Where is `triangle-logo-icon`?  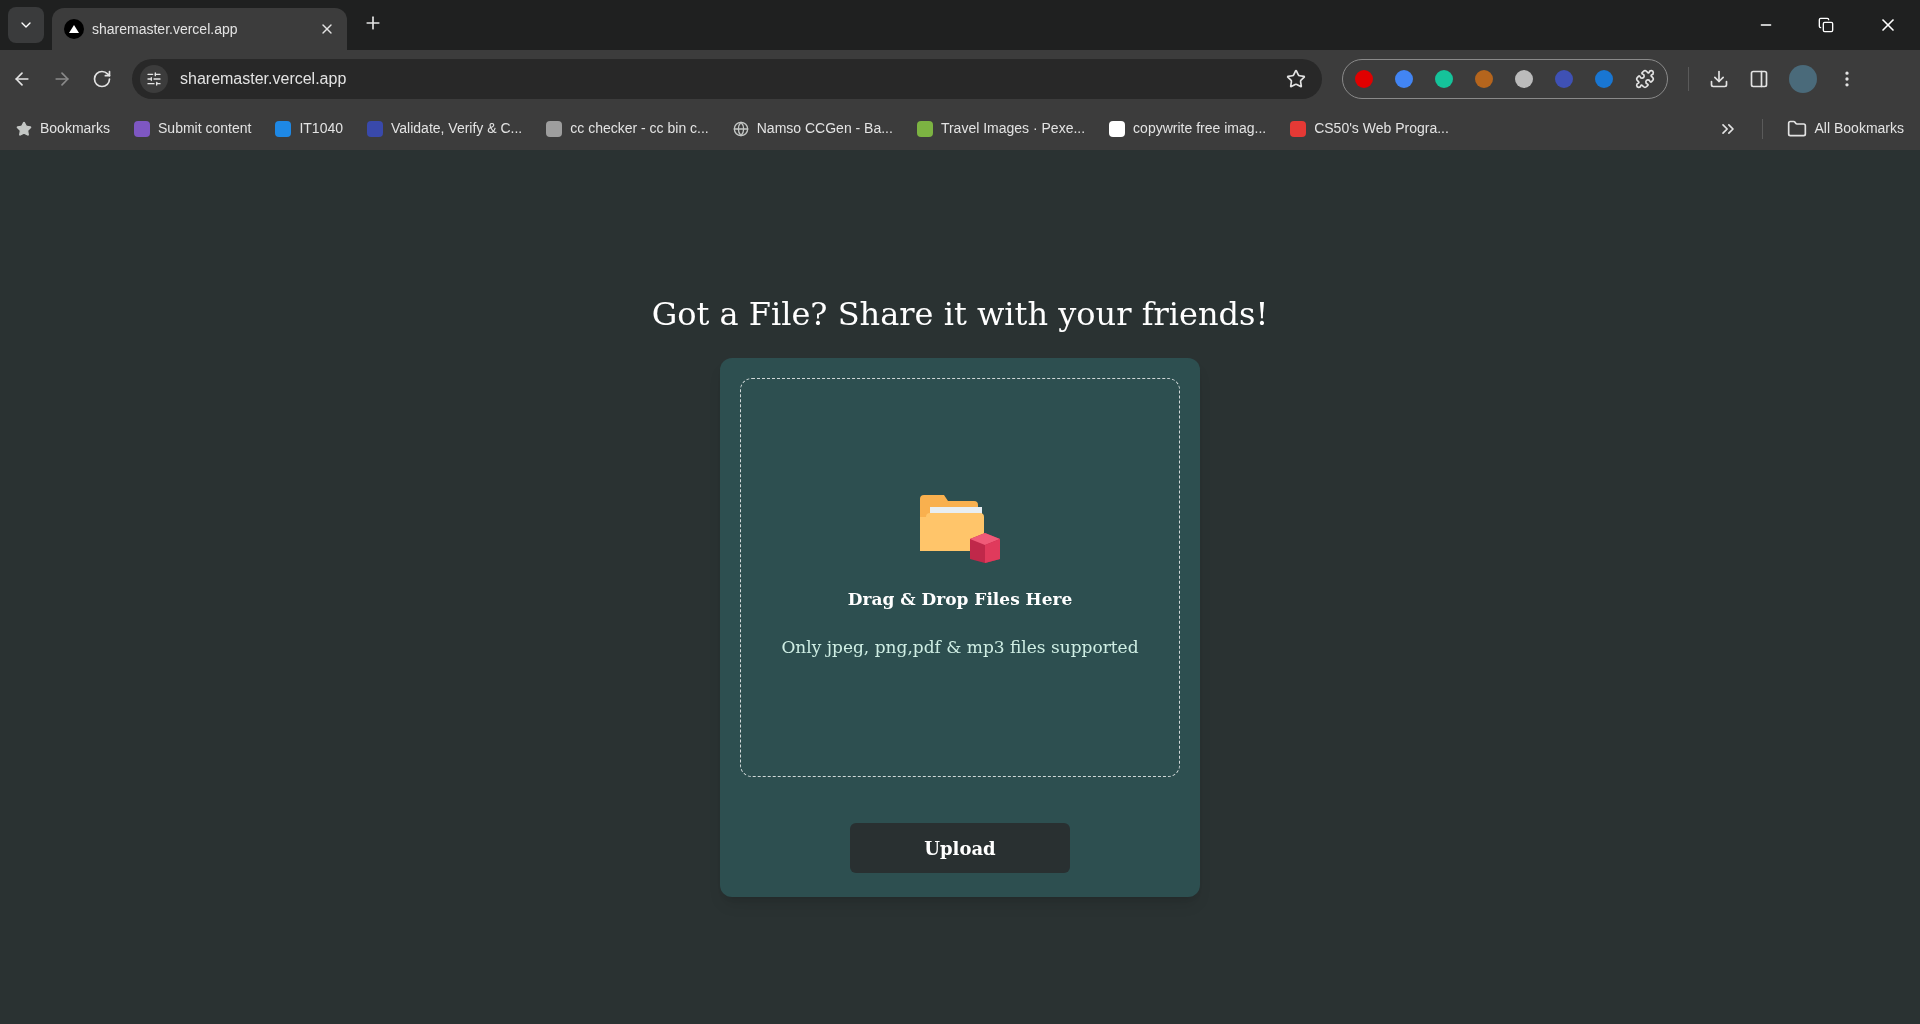 triangle-logo-icon is located at coordinates (74, 29).